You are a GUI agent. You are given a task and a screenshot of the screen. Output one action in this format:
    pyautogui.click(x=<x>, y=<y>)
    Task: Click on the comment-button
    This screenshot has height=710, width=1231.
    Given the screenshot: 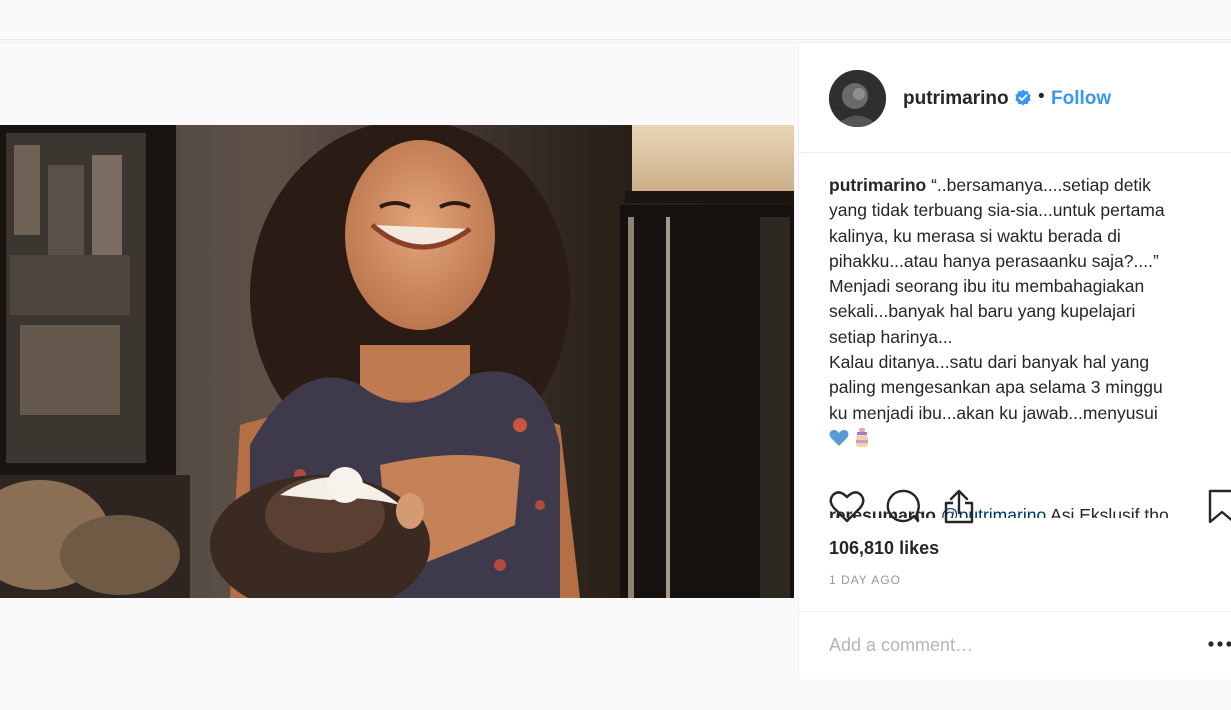 What is the action you would take?
    pyautogui.click(x=903, y=507)
    